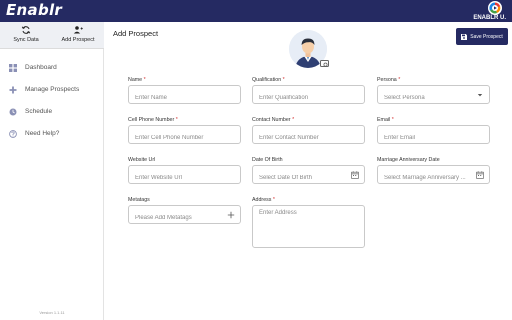  I want to click on website-input-box, so click(184, 176).